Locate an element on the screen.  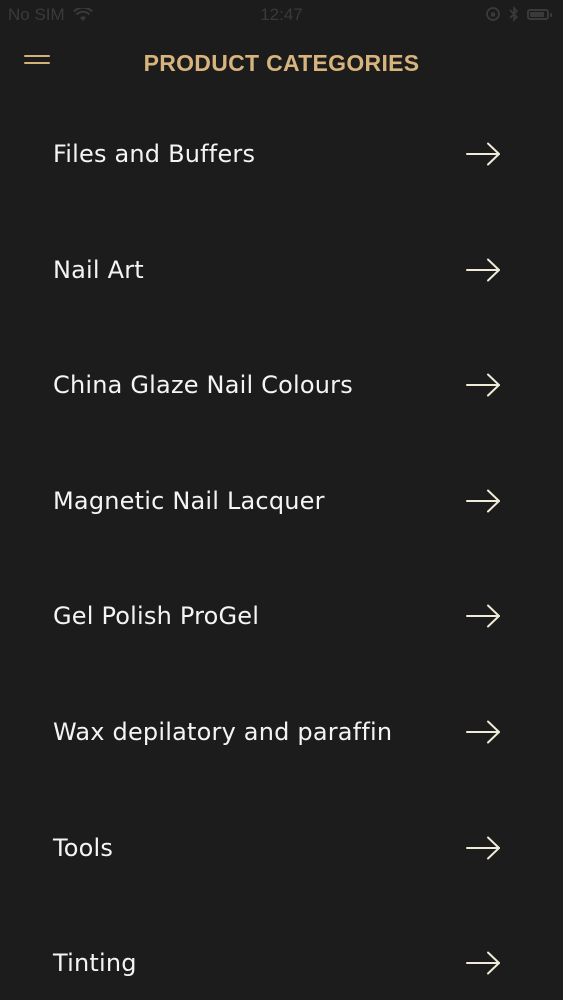
category-label: Gel Polish ProGel is located at coordinates (156, 616).